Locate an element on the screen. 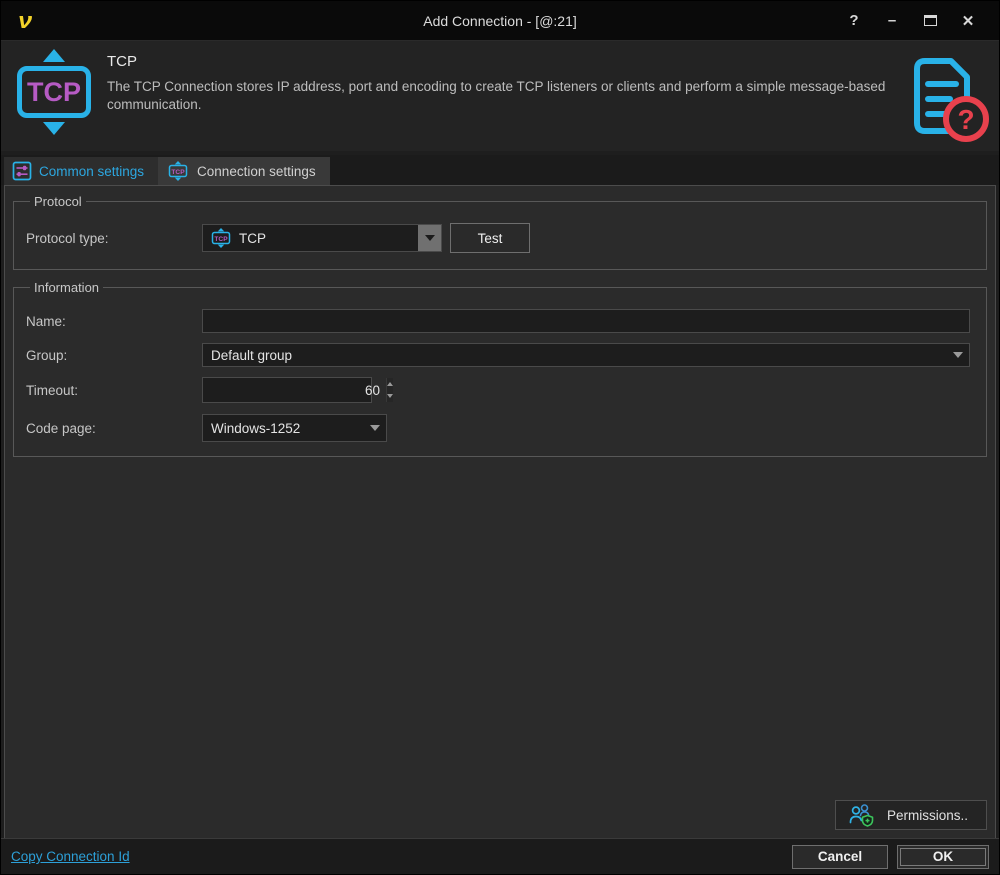 Image resolution: width=1000 pixels, height=875 pixels. protocol-group: Protocol Protocol type: TCP TCP Test is located at coordinates (500, 232).